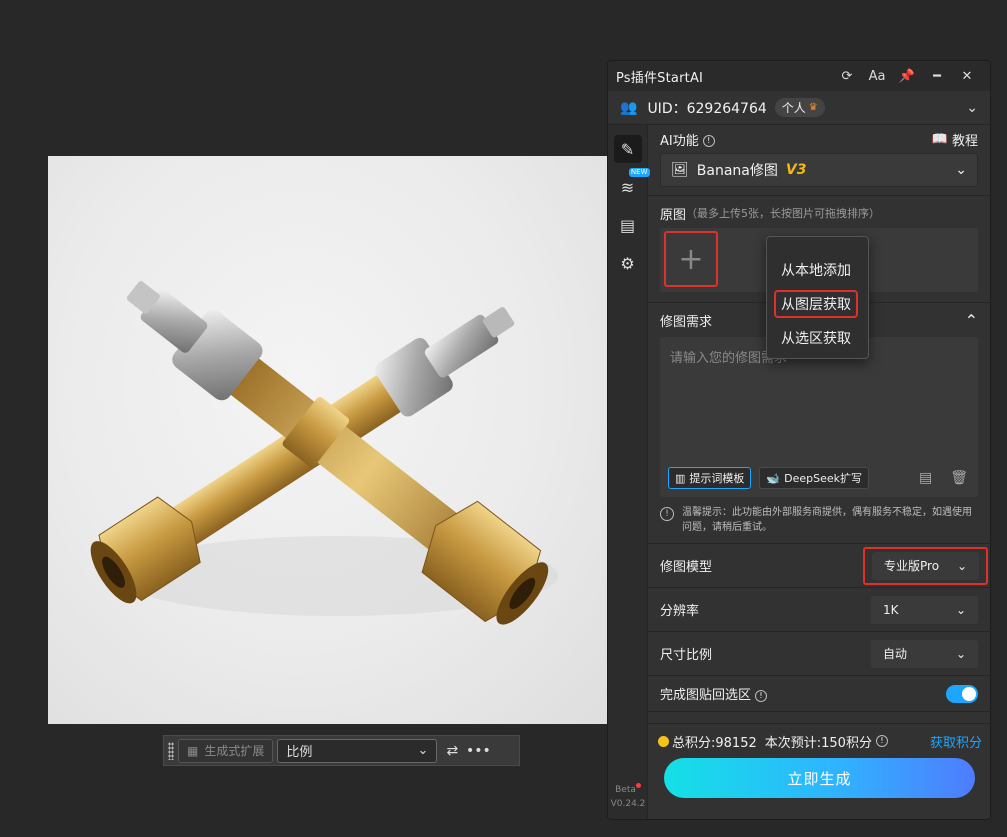 This screenshot has width=1007, height=837. I want to click on font-size-icon: Aa, so click(877, 76).